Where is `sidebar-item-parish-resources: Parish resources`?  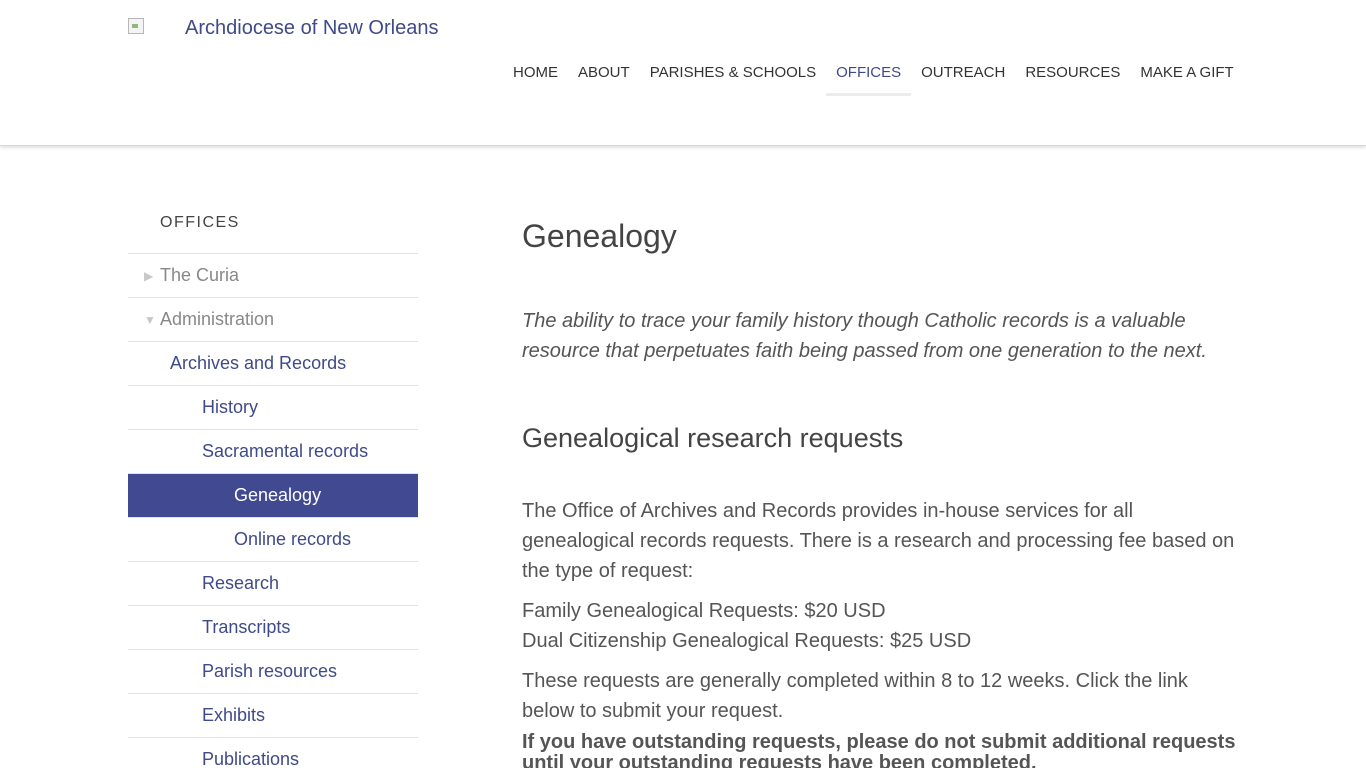
sidebar-item-parish-resources: Parish resources is located at coordinates (273, 672).